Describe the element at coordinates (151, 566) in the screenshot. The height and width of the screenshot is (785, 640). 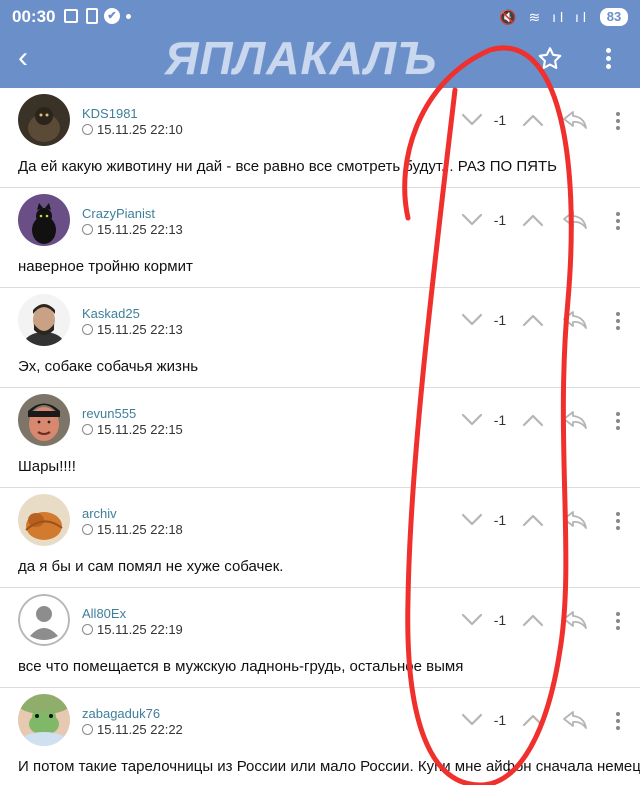
I see `comment-text: да я бы и сам помял не хуже собачек.` at that location.